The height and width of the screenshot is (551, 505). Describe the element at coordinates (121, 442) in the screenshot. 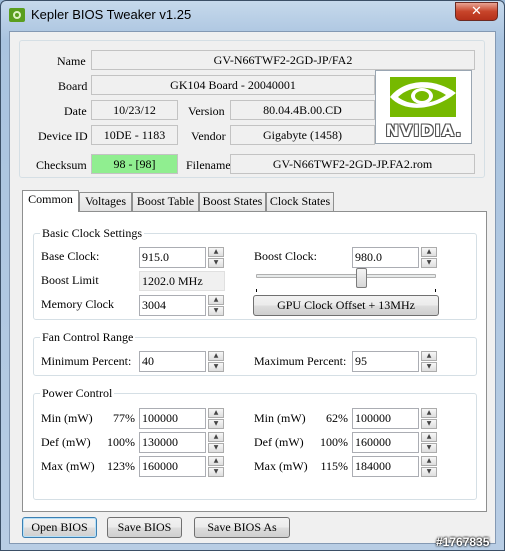

I see `power-left-def-pct: 100%` at that location.